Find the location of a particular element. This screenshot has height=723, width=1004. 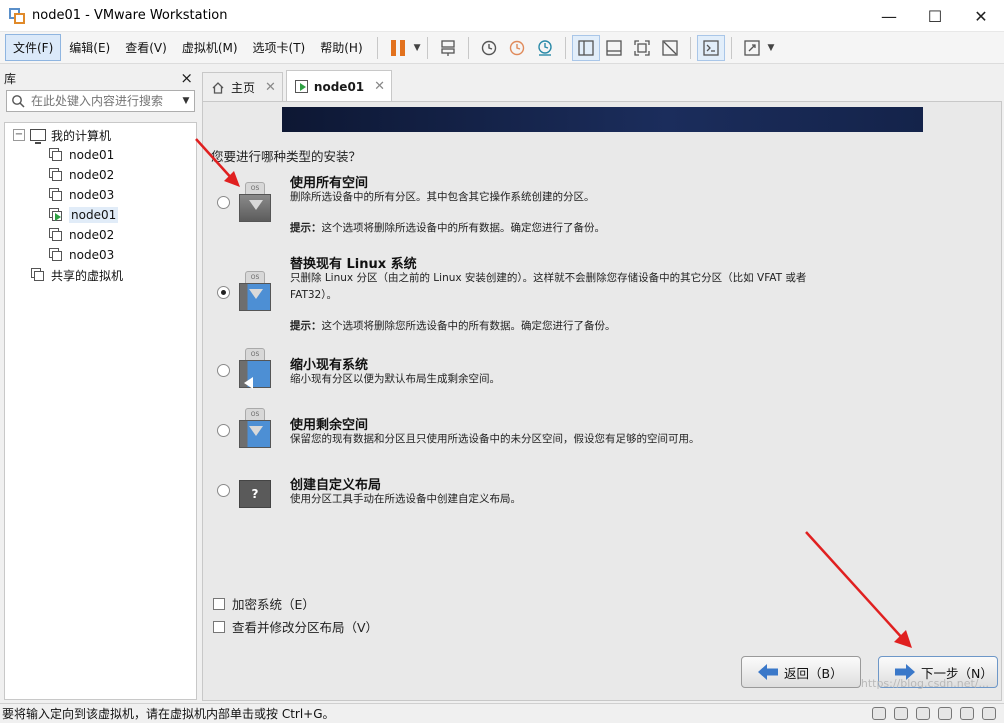

checkbox-encrypt-system: 加密系统（E） is located at coordinates (264, 603).